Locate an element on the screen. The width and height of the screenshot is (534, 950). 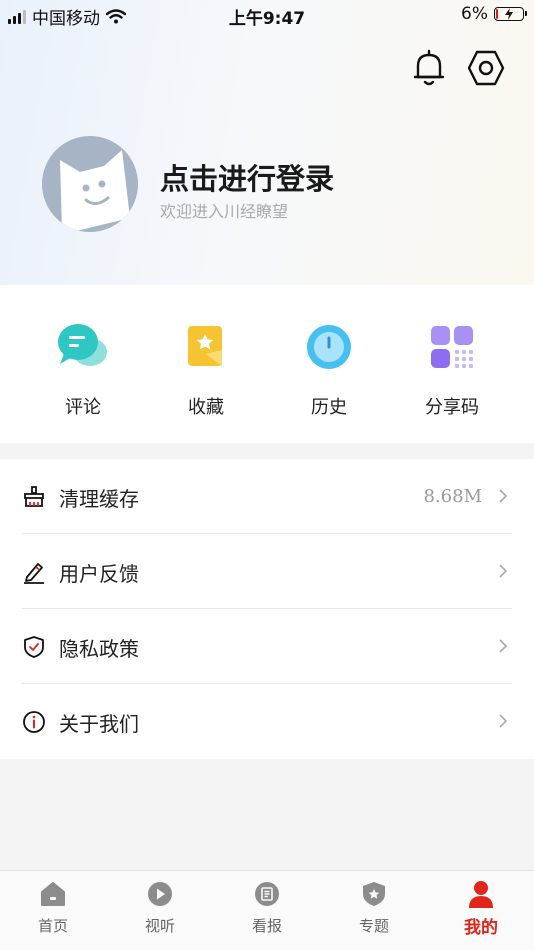
tab-mine: 我的 is located at coordinates (481, 908).